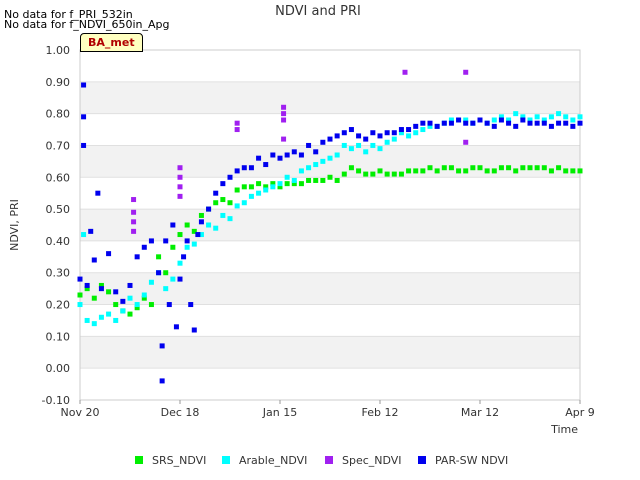  Describe the element at coordinates (179, 460) in the screenshot. I see `legend-label: SRS_NDVI` at that location.